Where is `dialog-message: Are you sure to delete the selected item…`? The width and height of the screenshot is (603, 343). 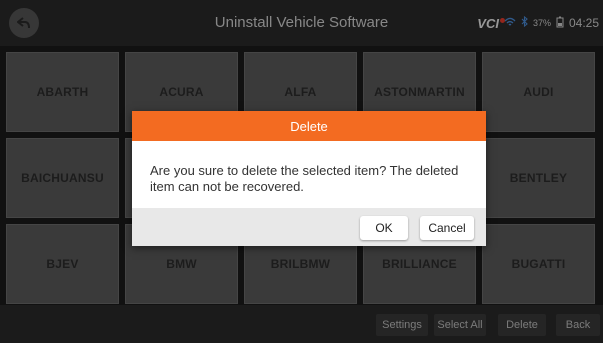
dialog-message: Are you sure to delete the selected item… is located at coordinates (304, 178).